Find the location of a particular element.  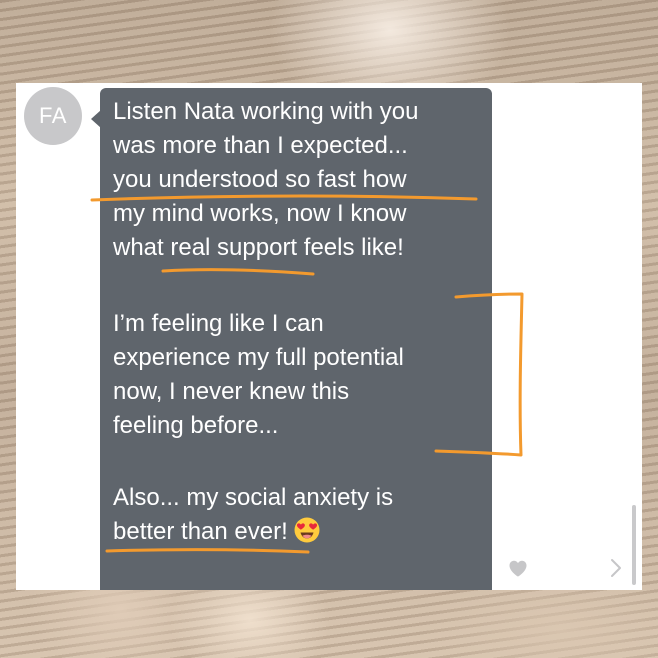

avatar-initials: FA is located at coordinates (53, 115).